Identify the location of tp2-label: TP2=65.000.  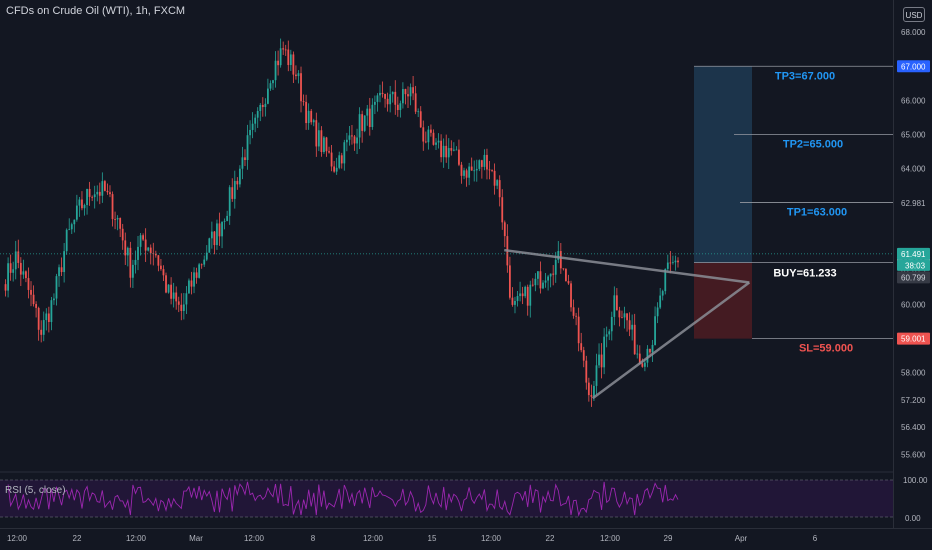
(813, 144).